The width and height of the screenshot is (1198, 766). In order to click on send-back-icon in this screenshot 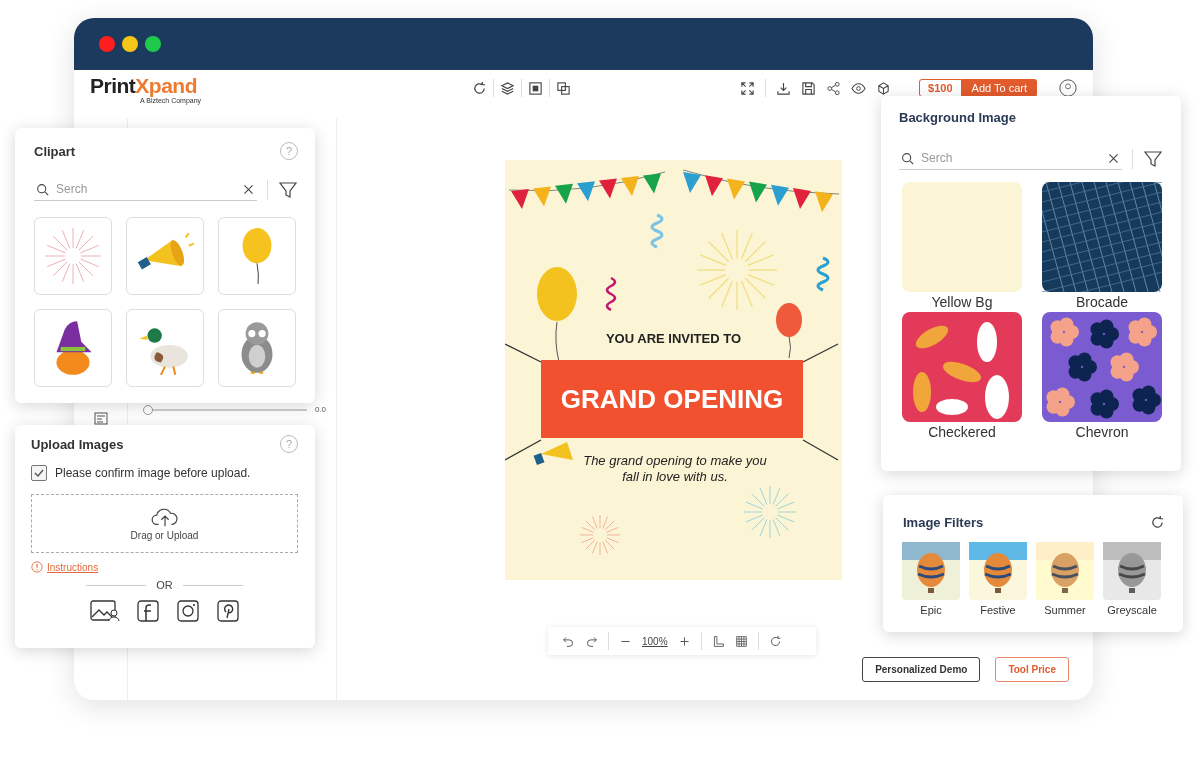, I will do `click(563, 88)`.